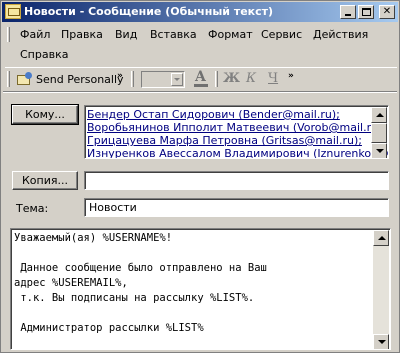 This screenshot has height=353, width=400. I want to click on body-scrollbar, so click(381, 289).